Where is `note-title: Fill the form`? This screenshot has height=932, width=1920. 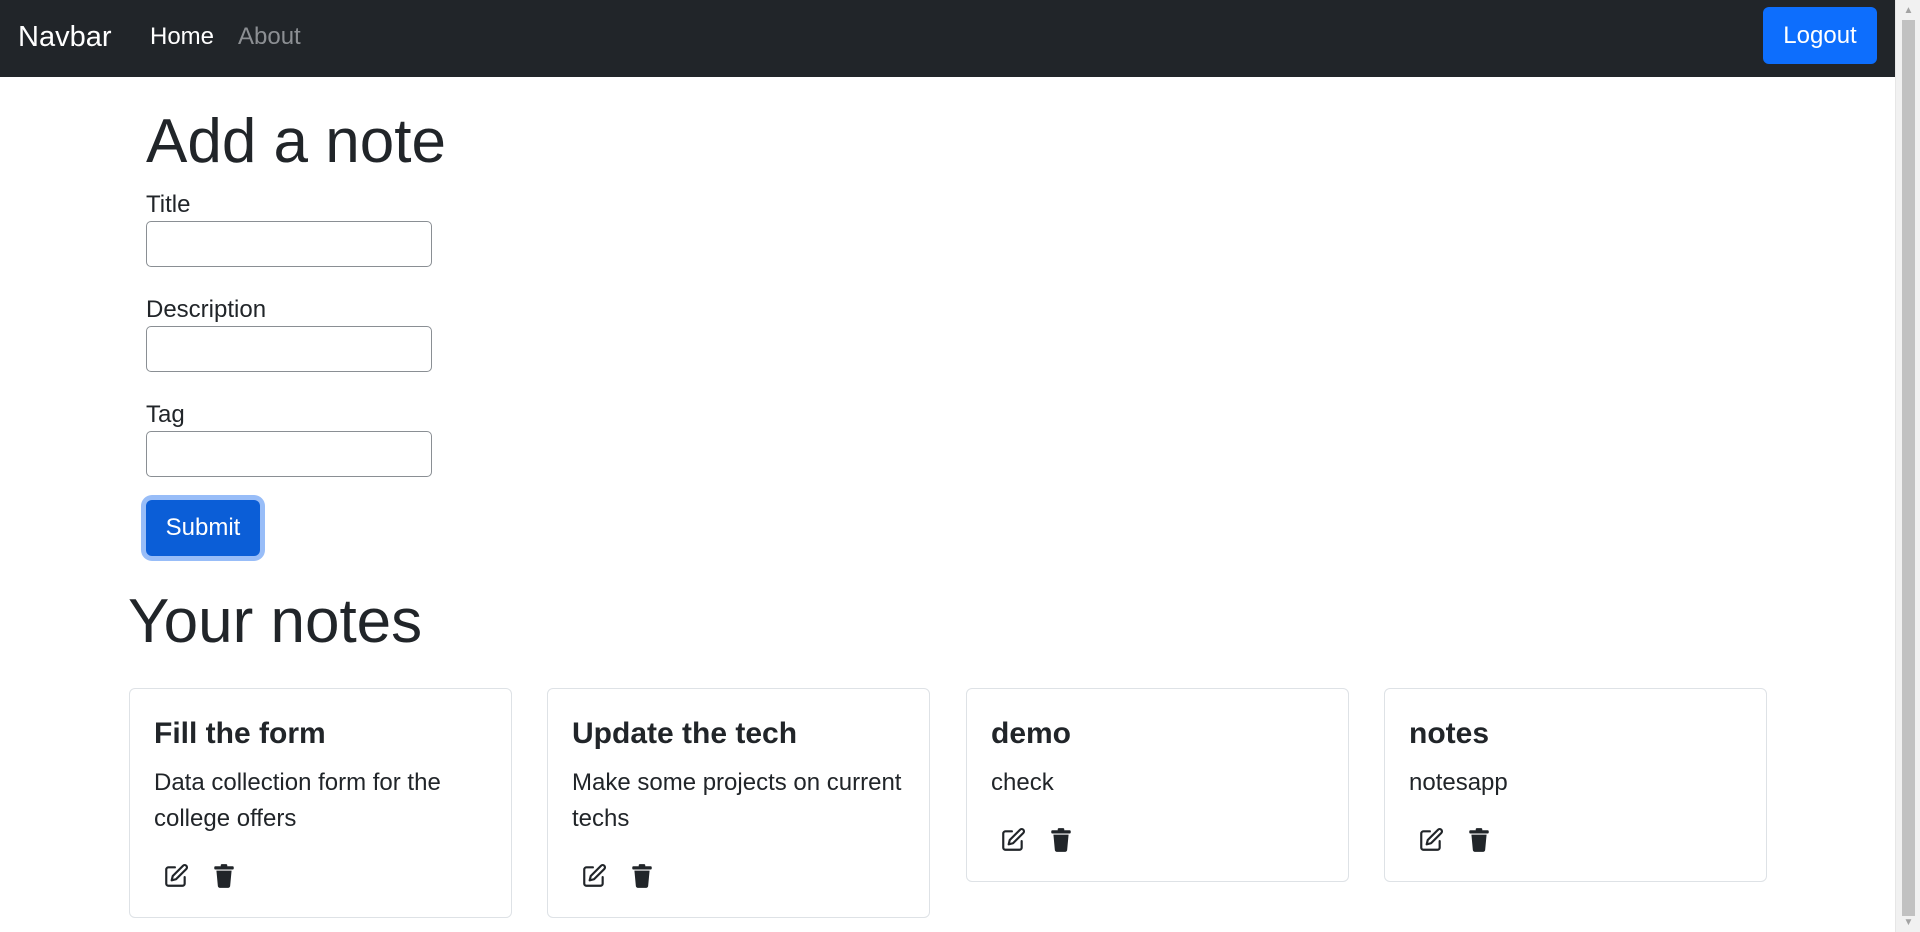 note-title: Fill the form is located at coordinates (240, 733).